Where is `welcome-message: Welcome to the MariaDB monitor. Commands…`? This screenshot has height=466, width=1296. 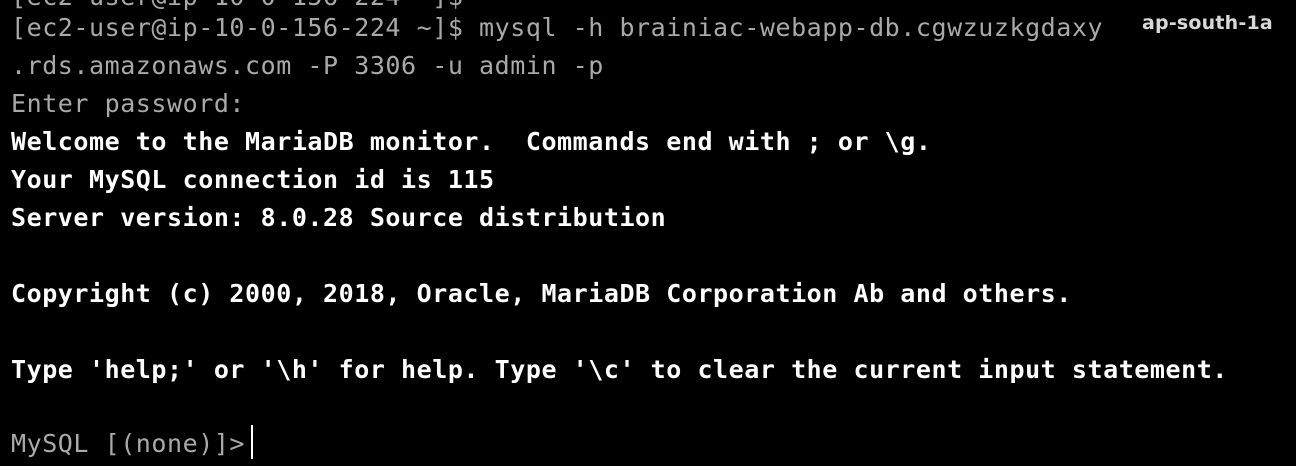
welcome-message: Welcome to the MariaDB monitor. Commands… is located at coordinates (471, 141).